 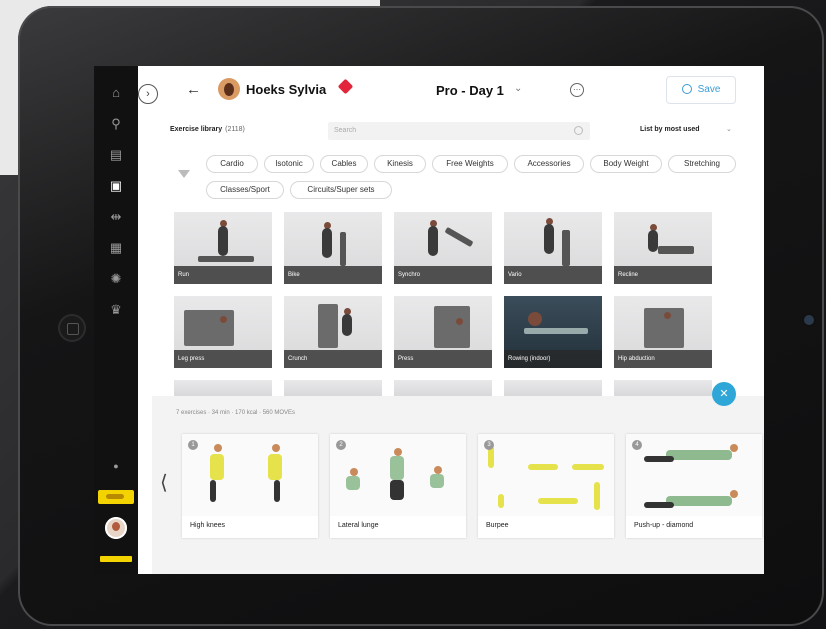 What do you see at coordinates (664, 525) in the screenshot?
I see `card-label: Push-up - diamond` at bounding box center [664, 525].